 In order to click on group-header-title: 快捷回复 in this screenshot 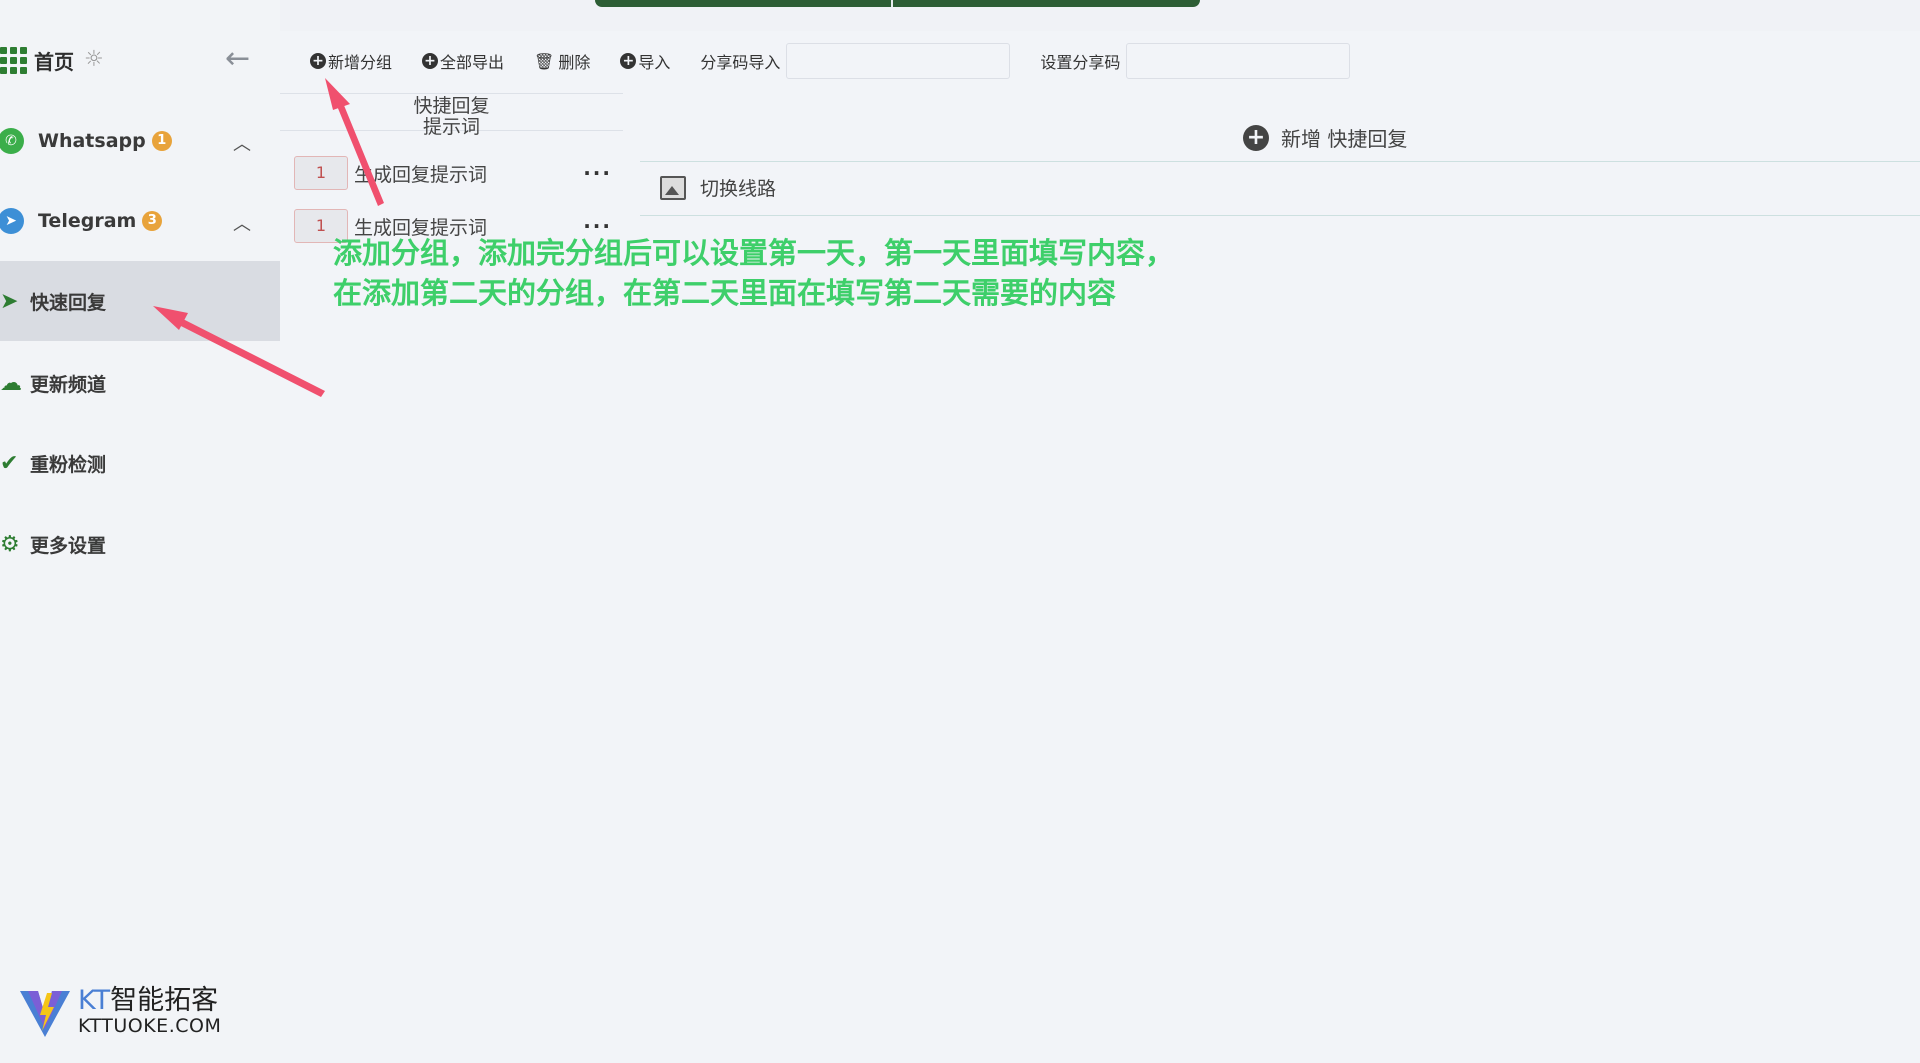, I will do `click(451, 106)`.